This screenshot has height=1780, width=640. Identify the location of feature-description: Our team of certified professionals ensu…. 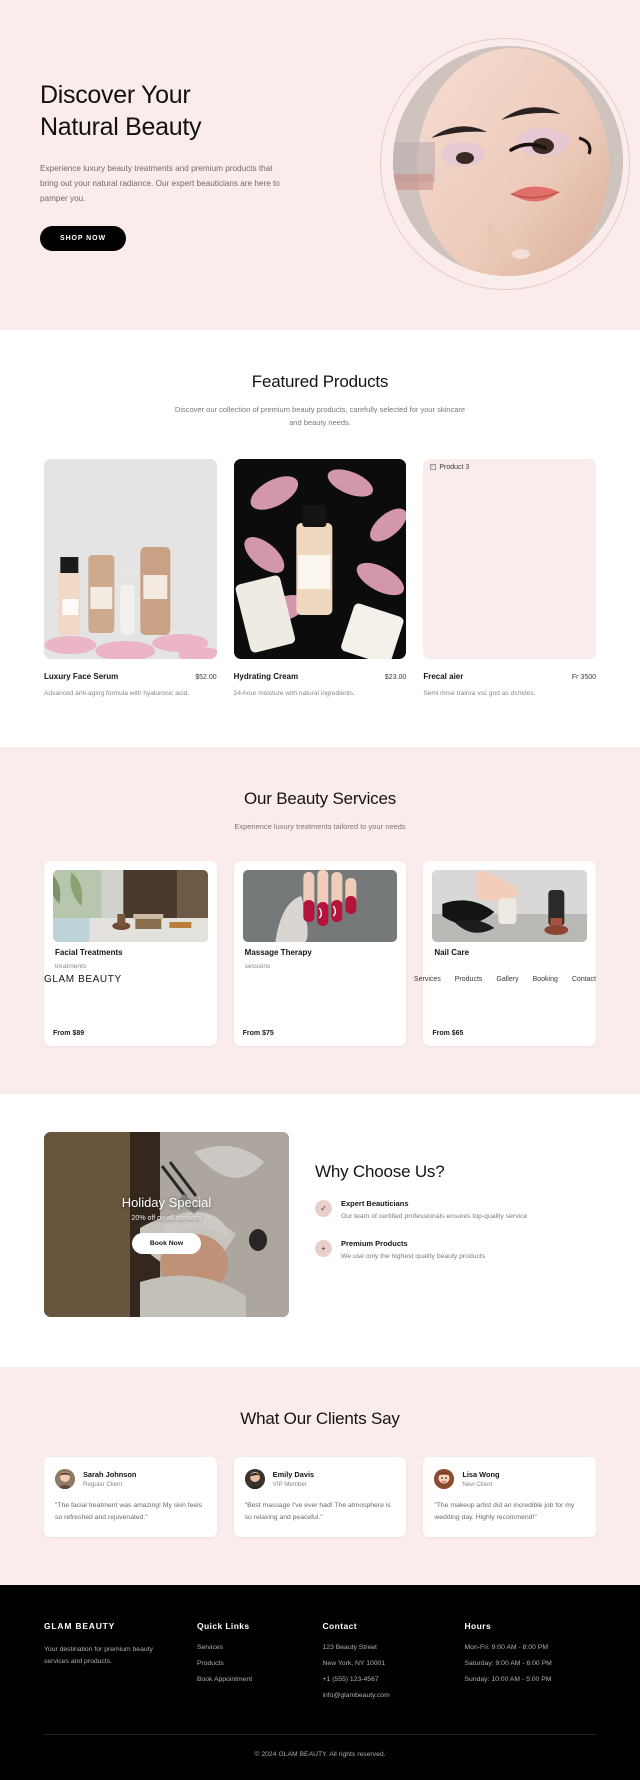
(434, 1217).